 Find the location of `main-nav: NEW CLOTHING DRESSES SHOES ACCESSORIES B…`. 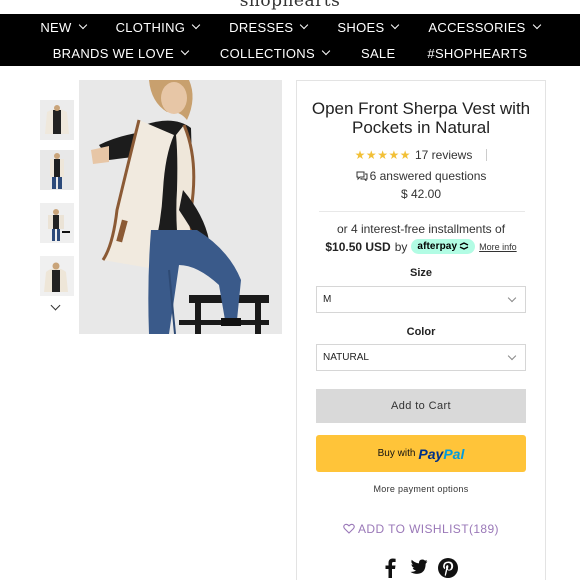

main-nav: NEW CLOTHING DRESSES SHOES ACCESSORIES B… is located at coordinates (290, 40).